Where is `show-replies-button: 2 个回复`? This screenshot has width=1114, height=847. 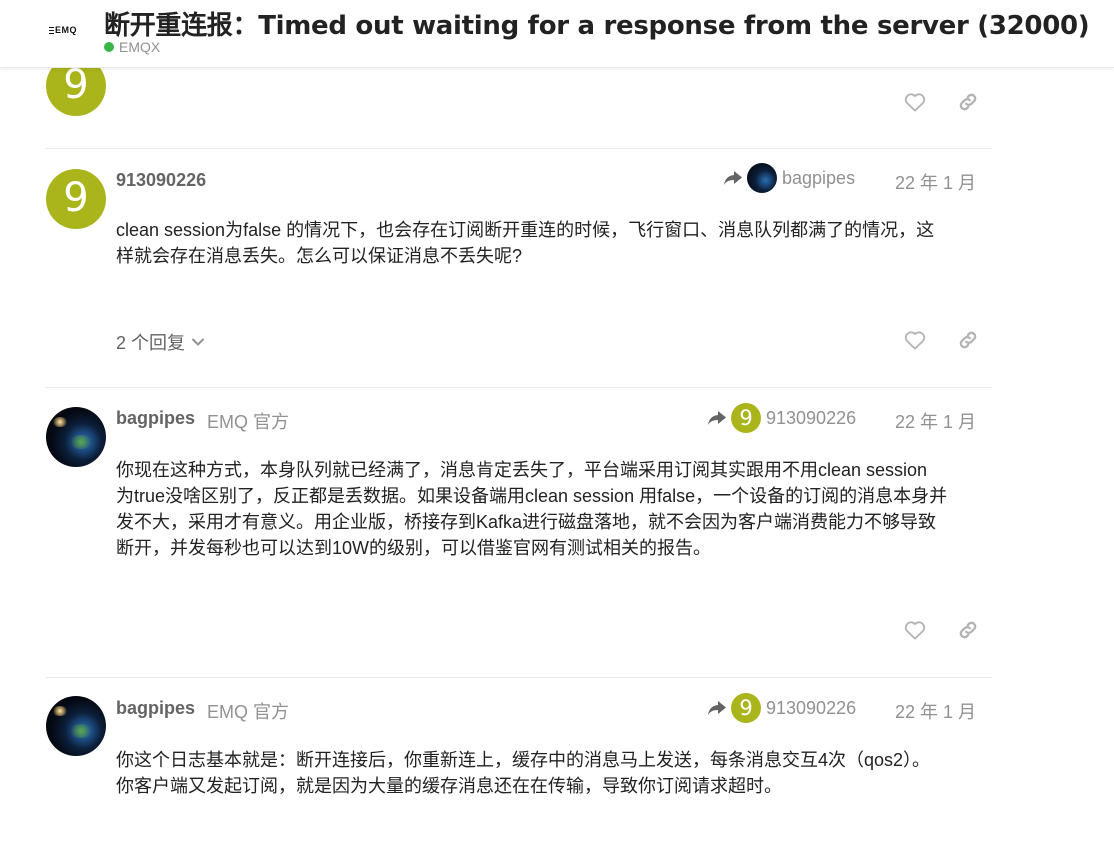 show-replies-button: 2 个回复 is located at coordinates (160, 342).